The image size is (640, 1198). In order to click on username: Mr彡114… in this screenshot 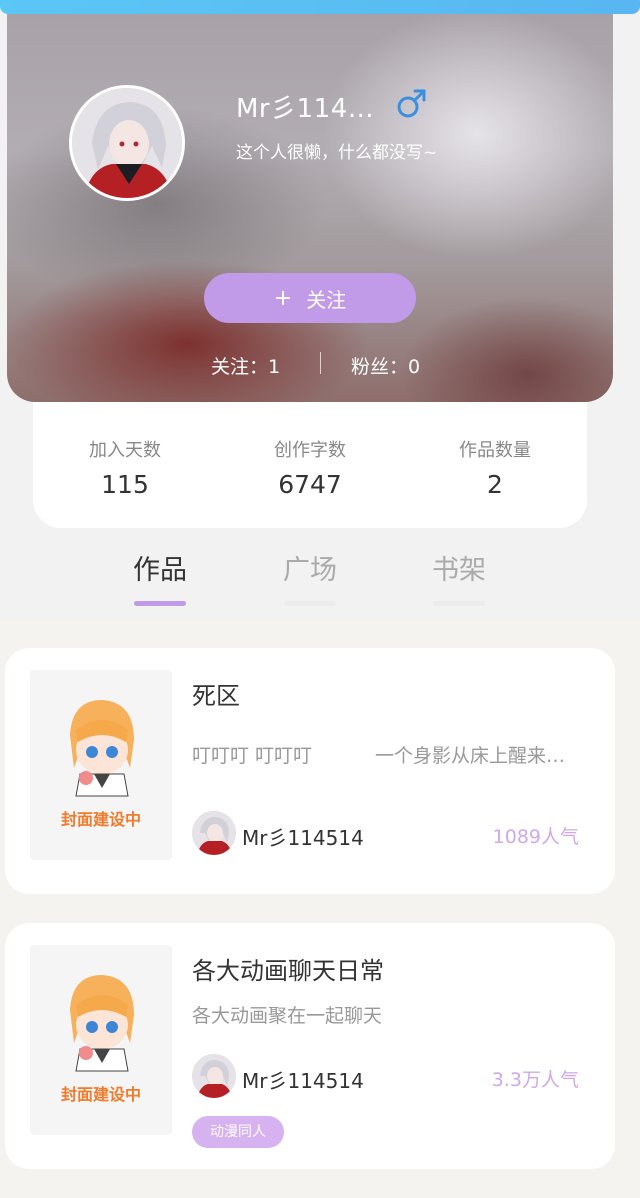, I will do `click(305, 109)`.